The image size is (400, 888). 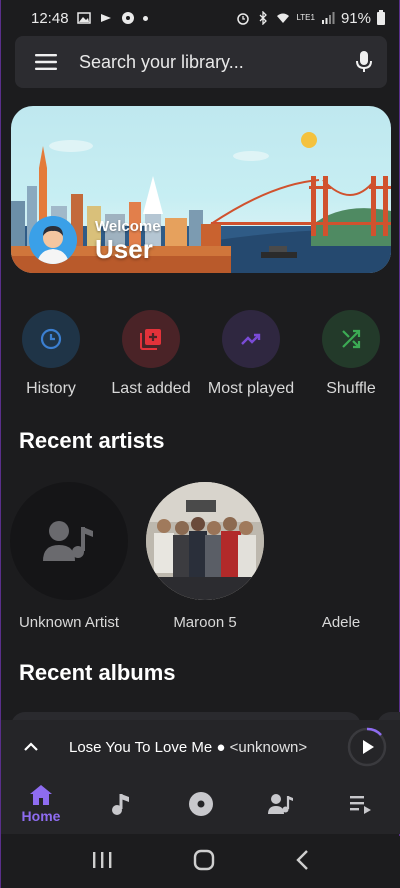 What do you see at coordinates (41, 816) in the screenshot?
I see `tab-home-label: Home` at bounding box center [41, 816].